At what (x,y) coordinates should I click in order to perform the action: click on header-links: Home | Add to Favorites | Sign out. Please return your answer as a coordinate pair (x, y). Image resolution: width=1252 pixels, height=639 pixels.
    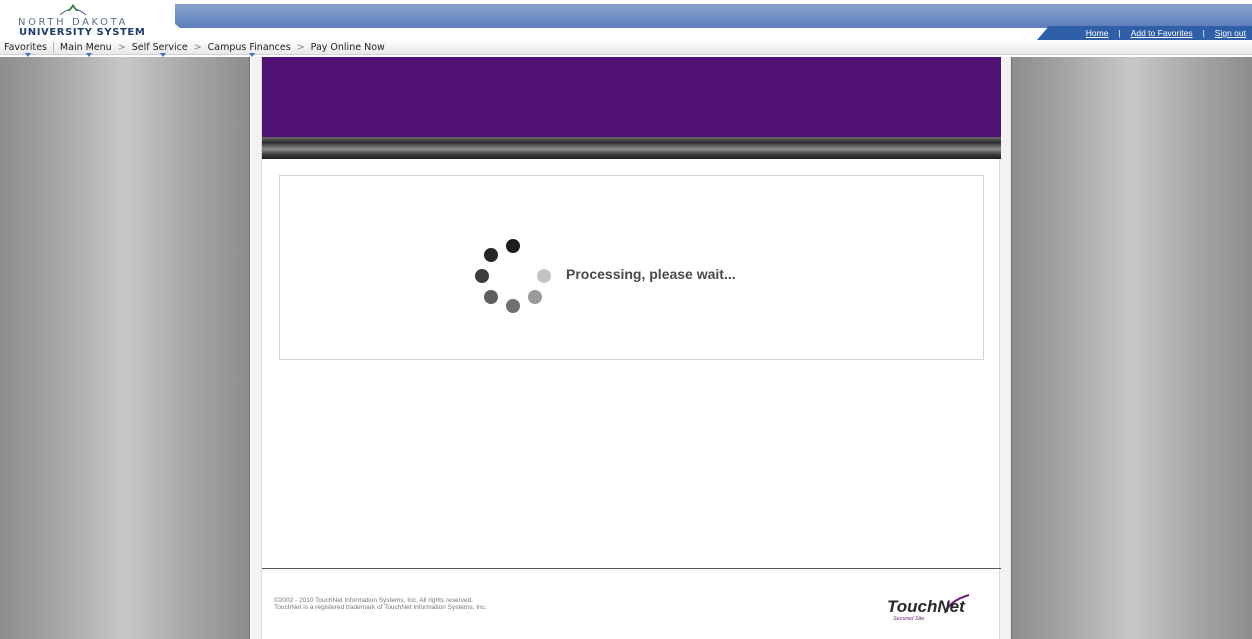
    Looking at the image, I should click on (1144, 33).